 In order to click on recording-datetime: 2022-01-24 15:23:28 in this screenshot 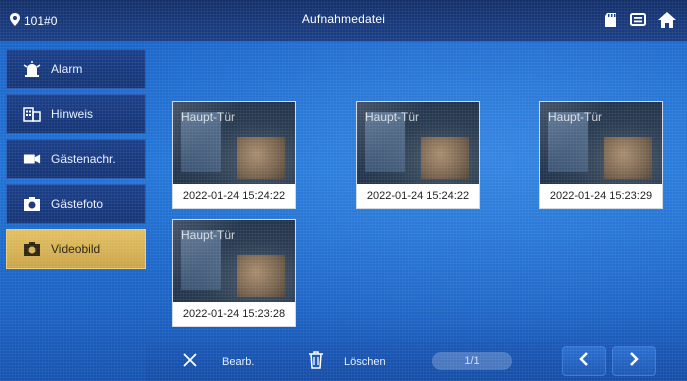, I will do `click(234, 314)`.